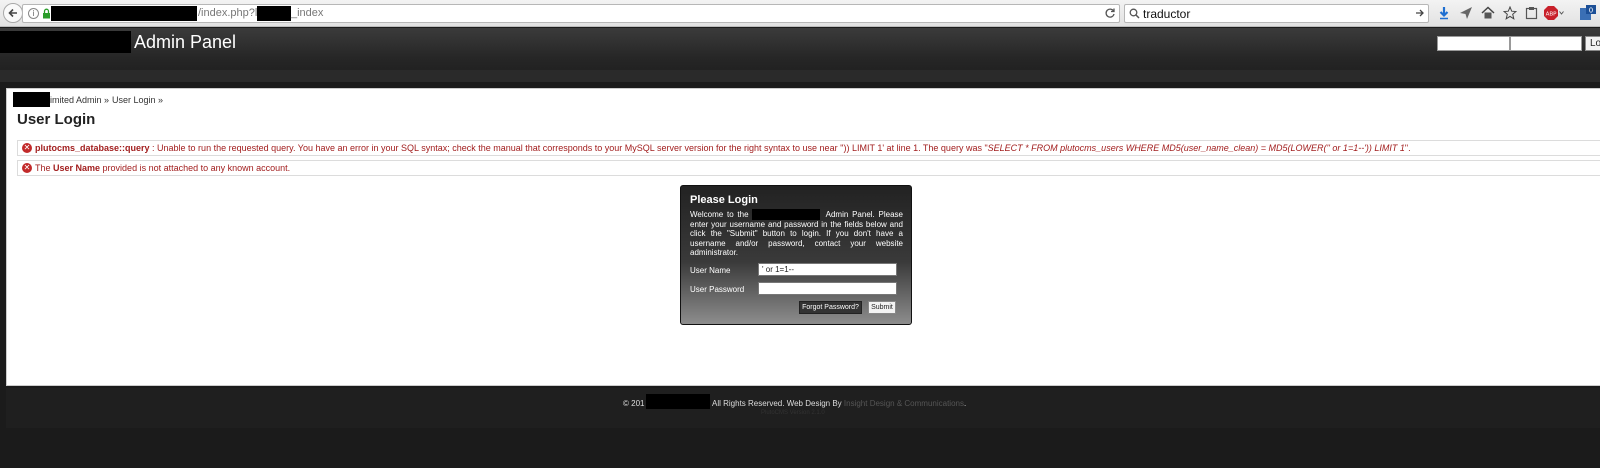  Describe the element at coordinates (274, 13) in the screenshot. I see `redacted-url-segment` at that location.